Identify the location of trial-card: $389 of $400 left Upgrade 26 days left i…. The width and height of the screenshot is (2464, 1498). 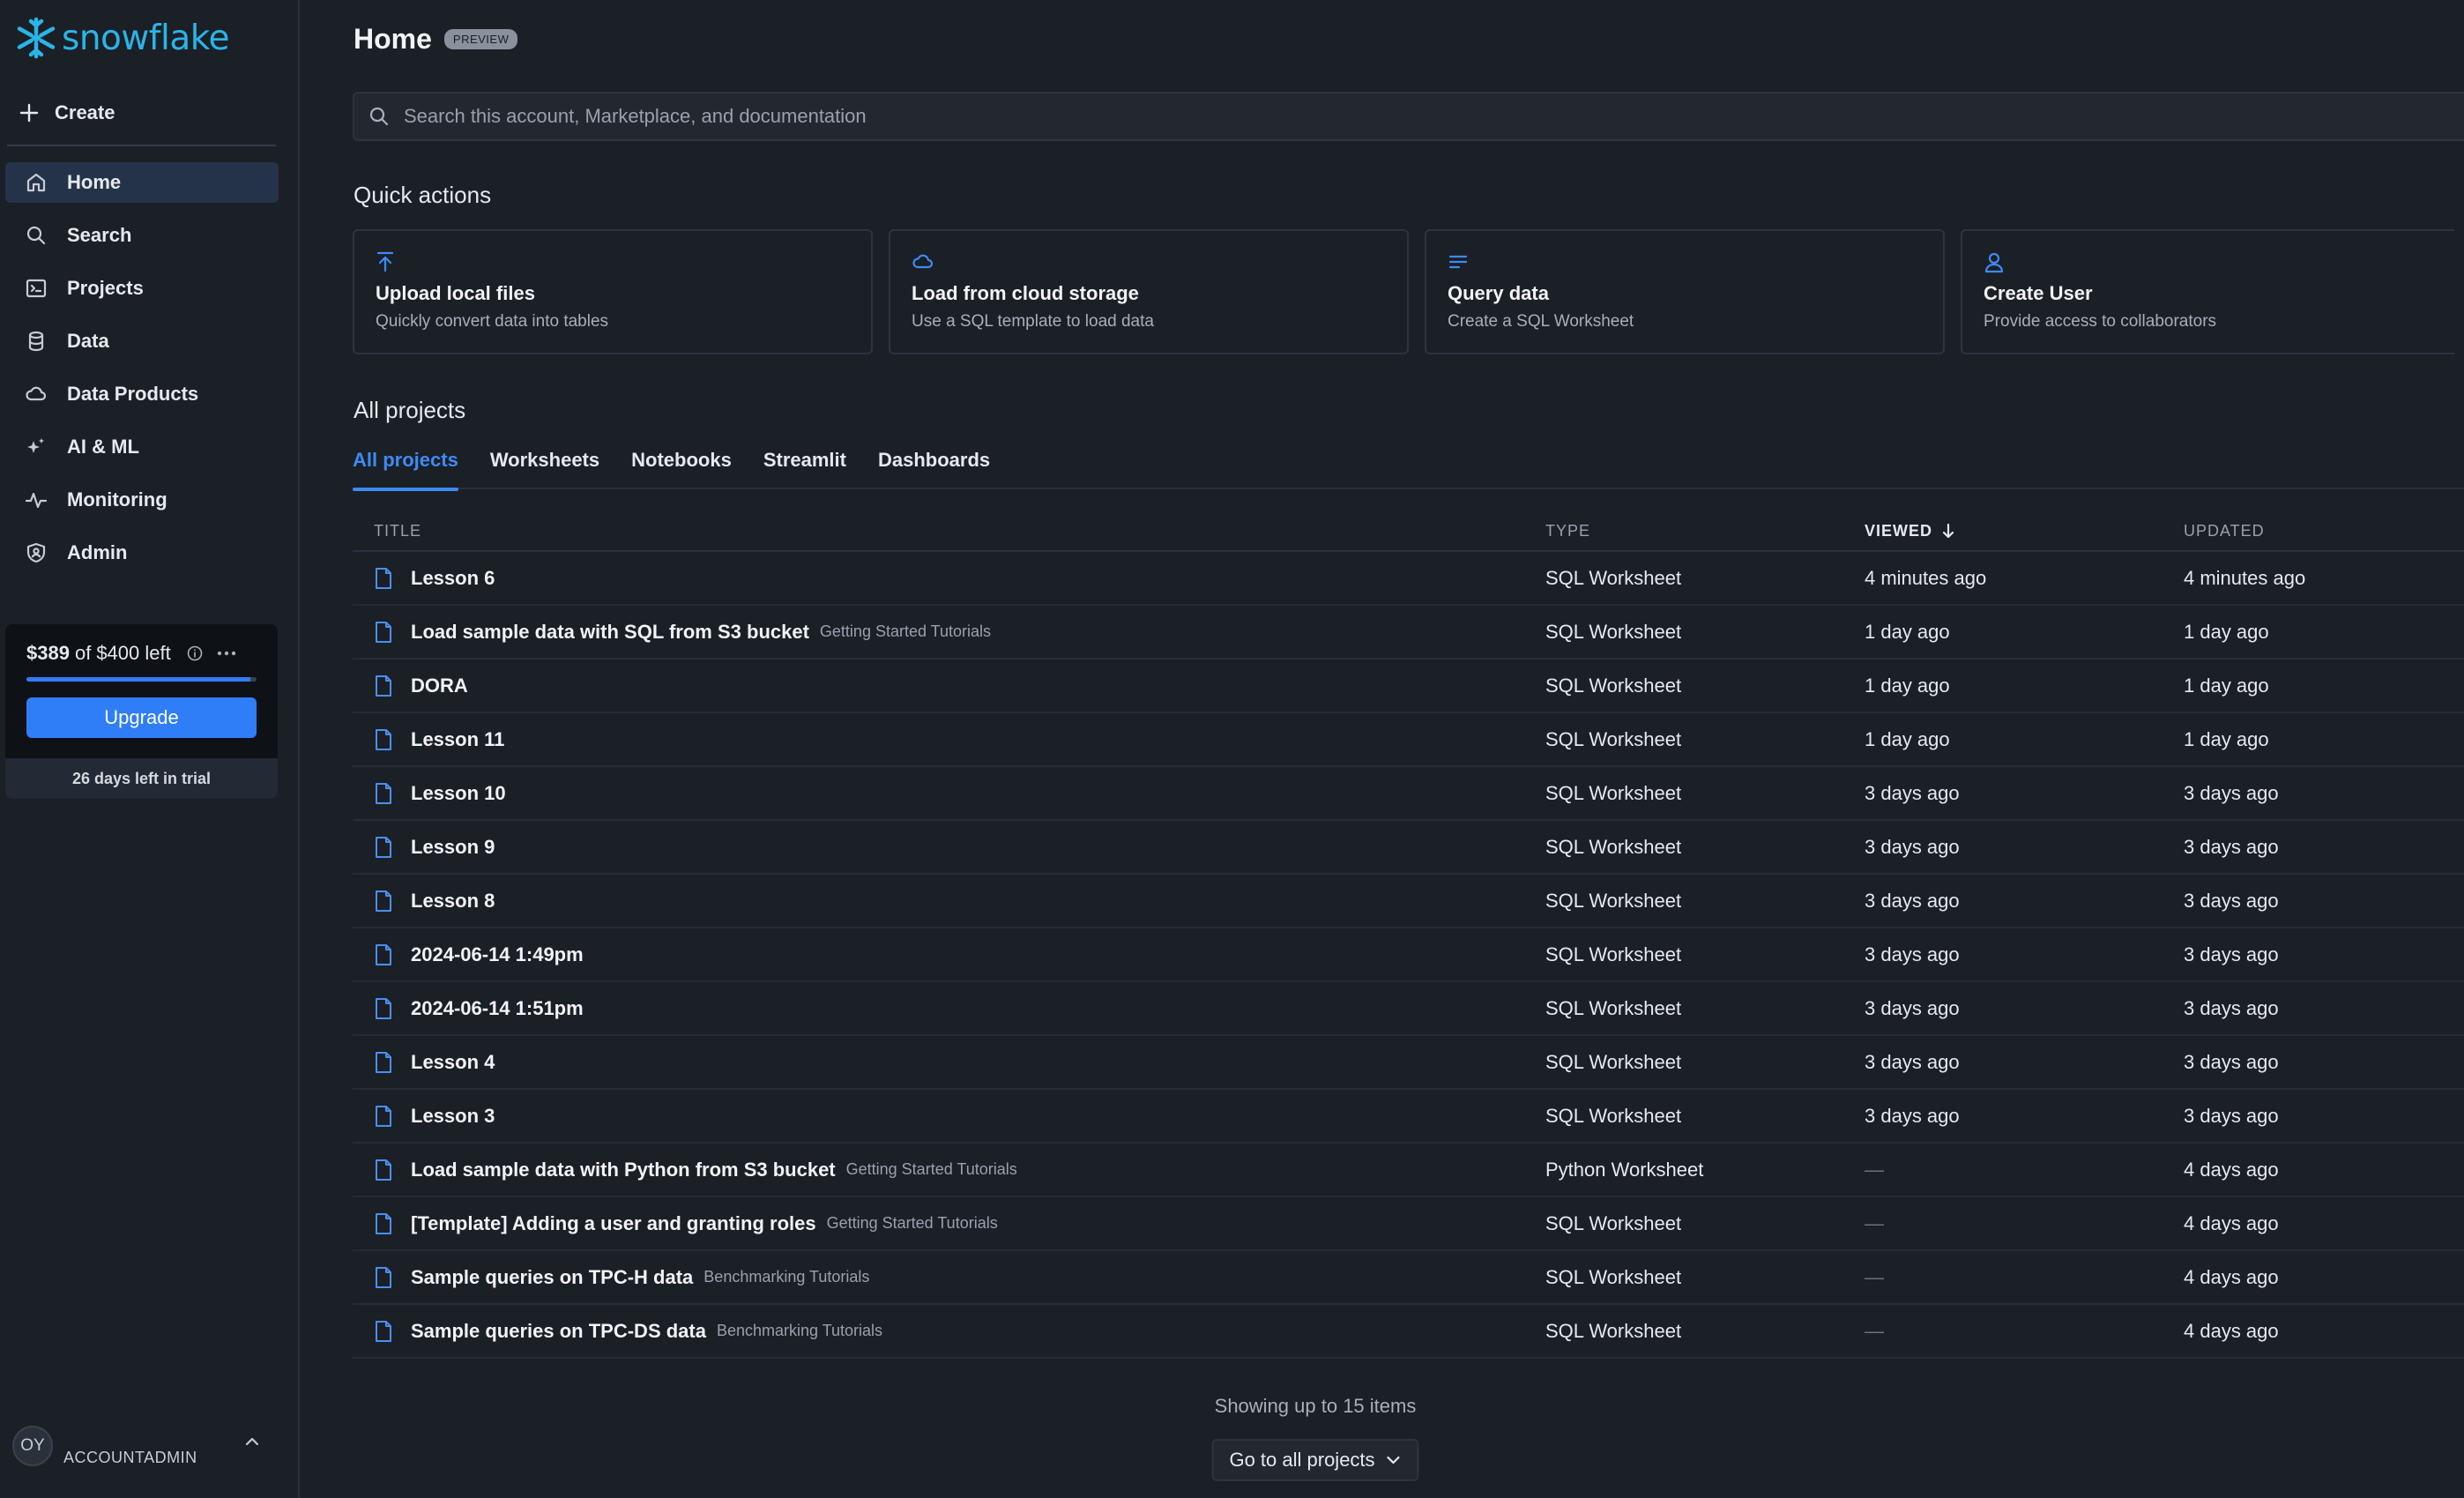
(141, 711).